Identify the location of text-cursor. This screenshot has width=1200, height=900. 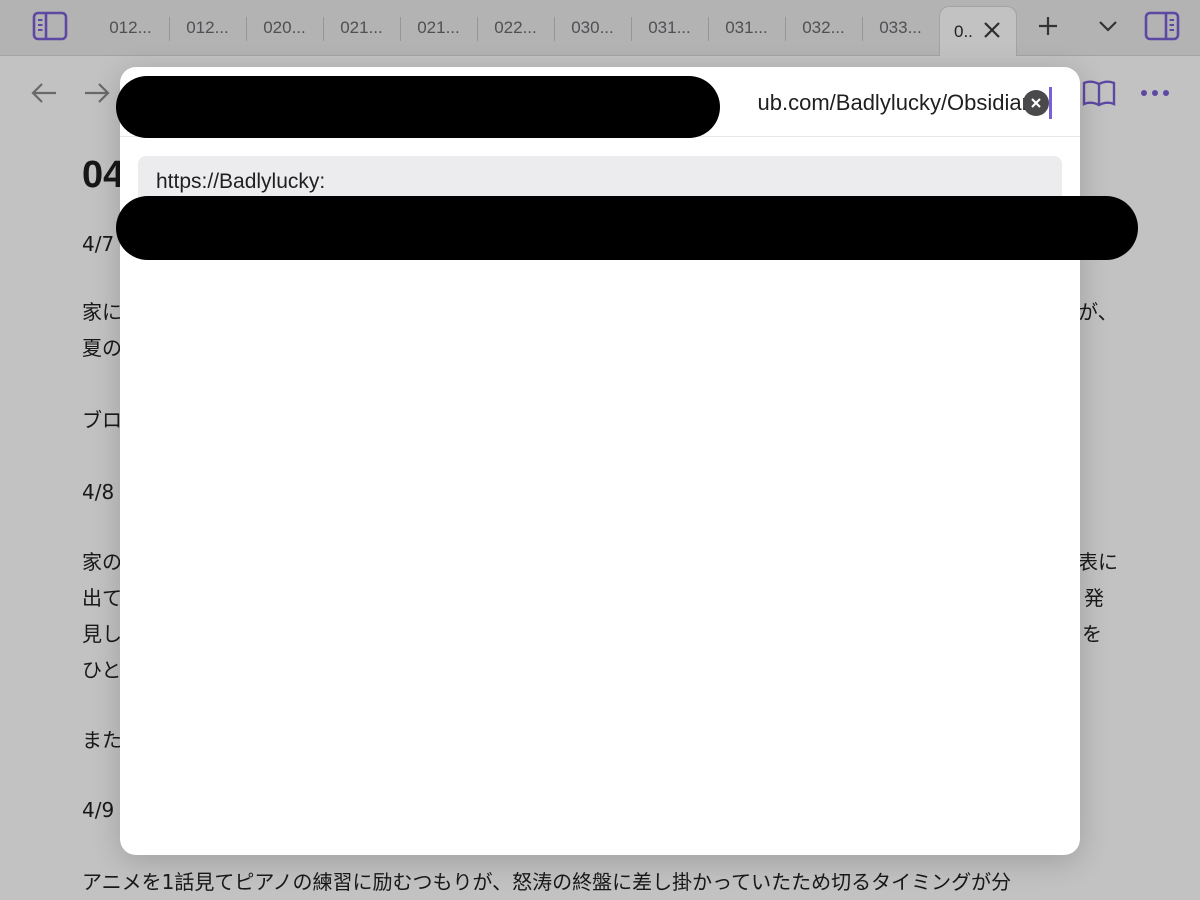
(1050, 103).